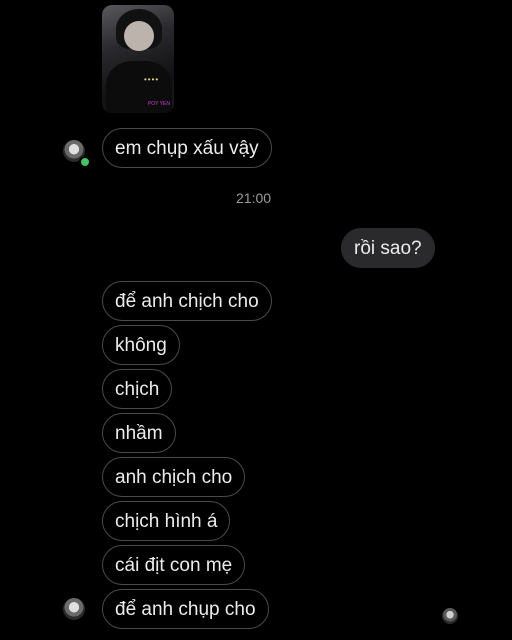  I want to click on shared-photo: •••• POY YEN, so click(138, 59).